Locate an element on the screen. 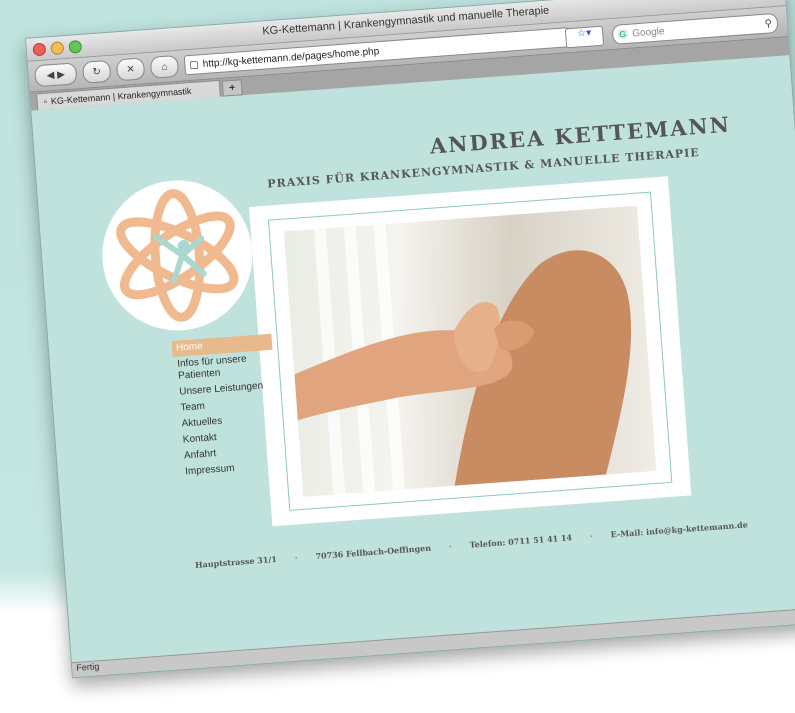 The image size is (795, 713). google-icon: G is located at coordinates (622, 34).